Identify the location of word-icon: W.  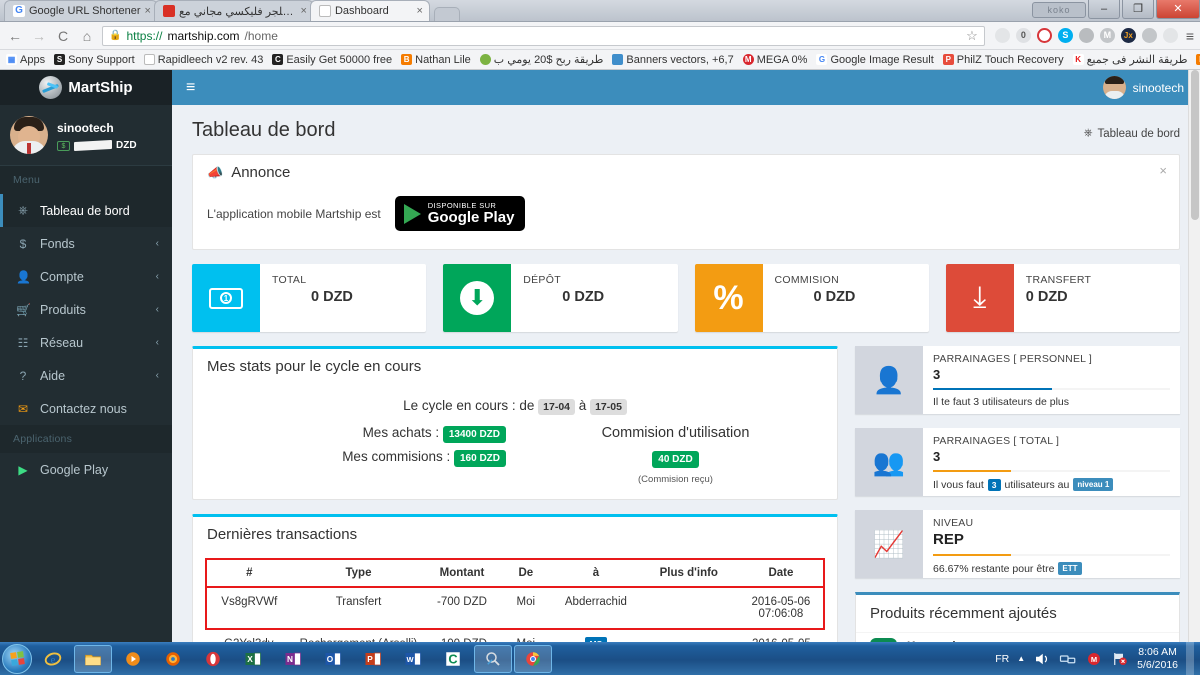
(413, 659).